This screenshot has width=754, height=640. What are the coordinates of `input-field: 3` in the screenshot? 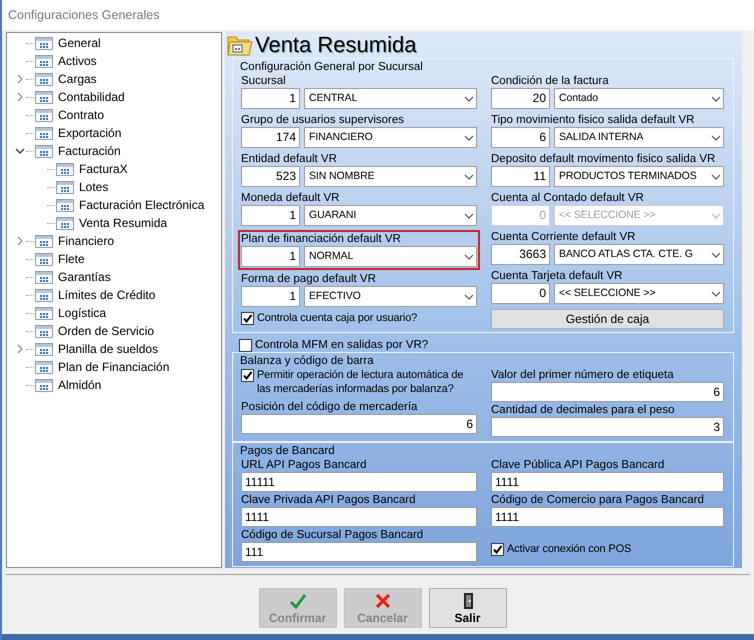 It's located at (607, 427).